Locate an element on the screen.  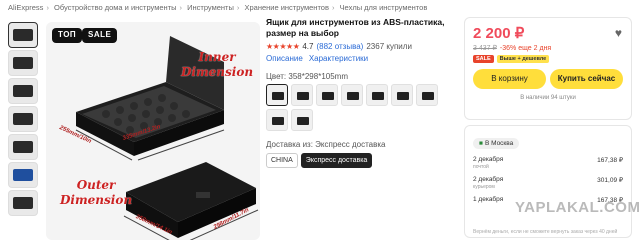
old-price-row: 3 437 ₽ -36% еще 2 дня is located at coordinates (548, 48).